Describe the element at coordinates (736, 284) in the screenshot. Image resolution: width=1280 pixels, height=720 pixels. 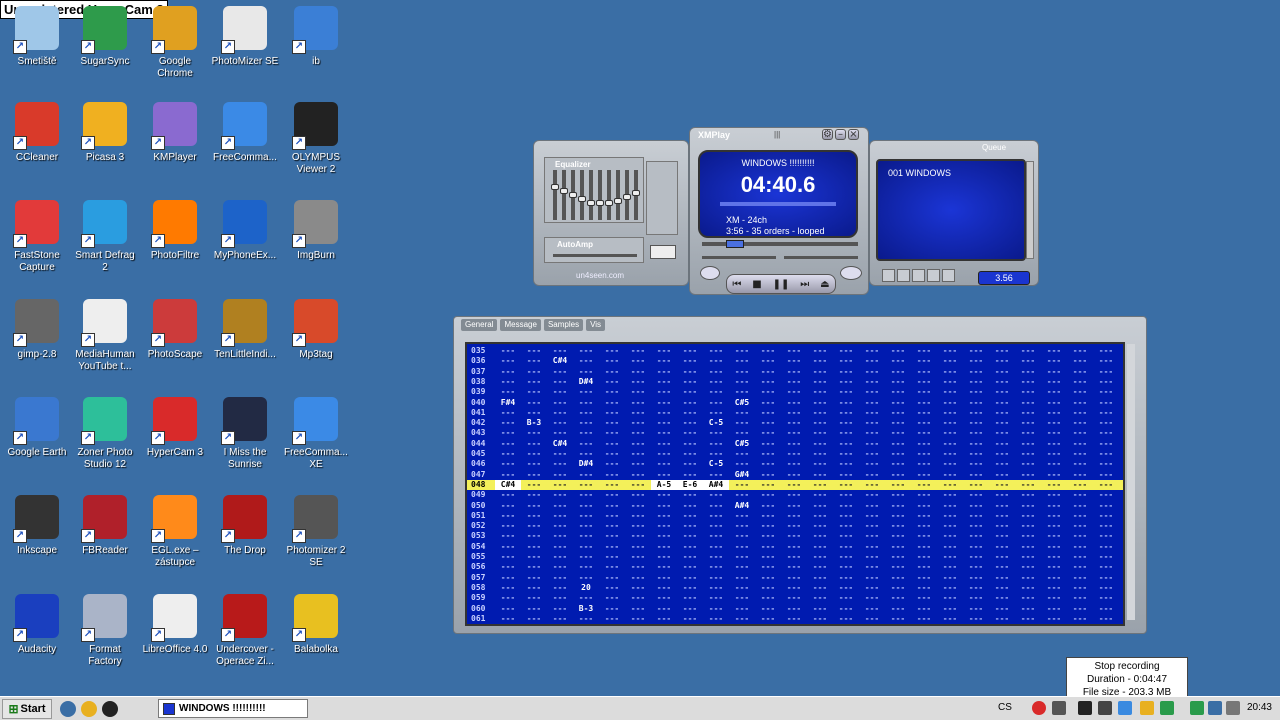
I see `previous-icon: ⏮` at that location.